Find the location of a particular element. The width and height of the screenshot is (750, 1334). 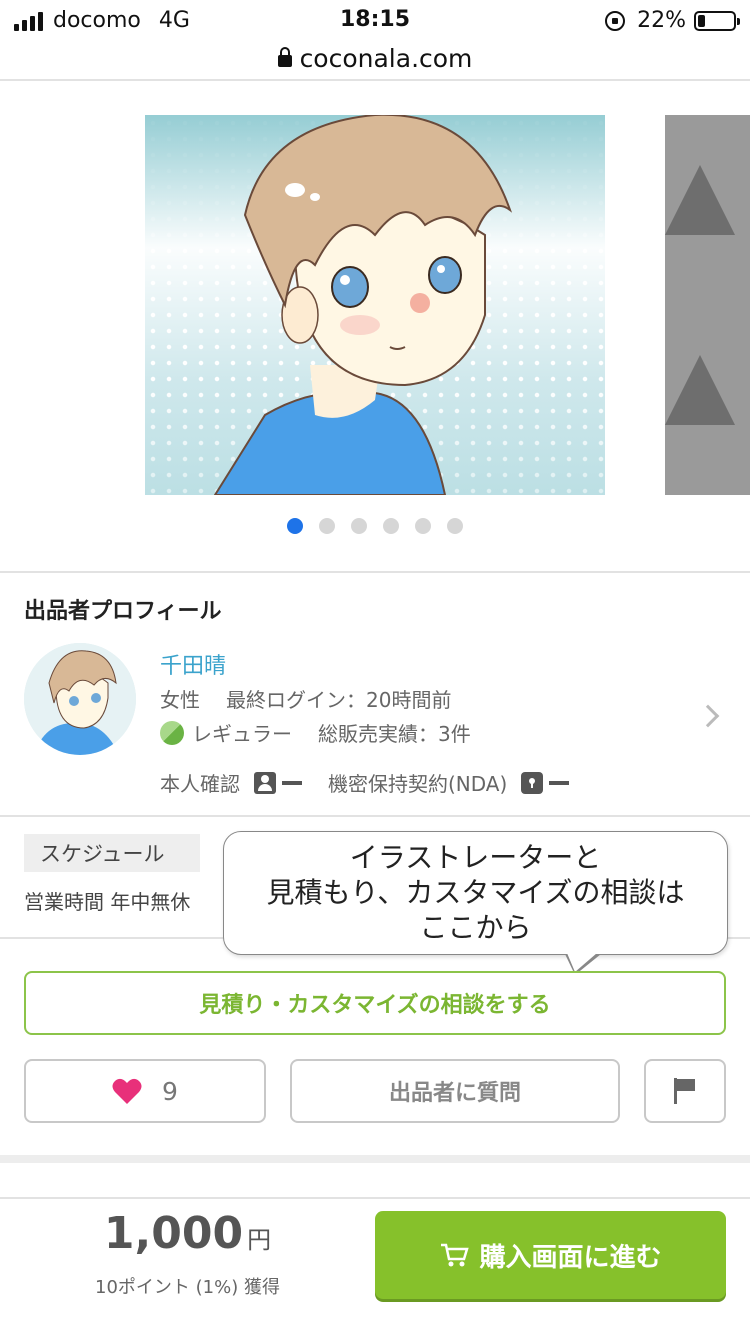

tooltip-line-1: イラストレーターと is located at coordinates (475, 857).